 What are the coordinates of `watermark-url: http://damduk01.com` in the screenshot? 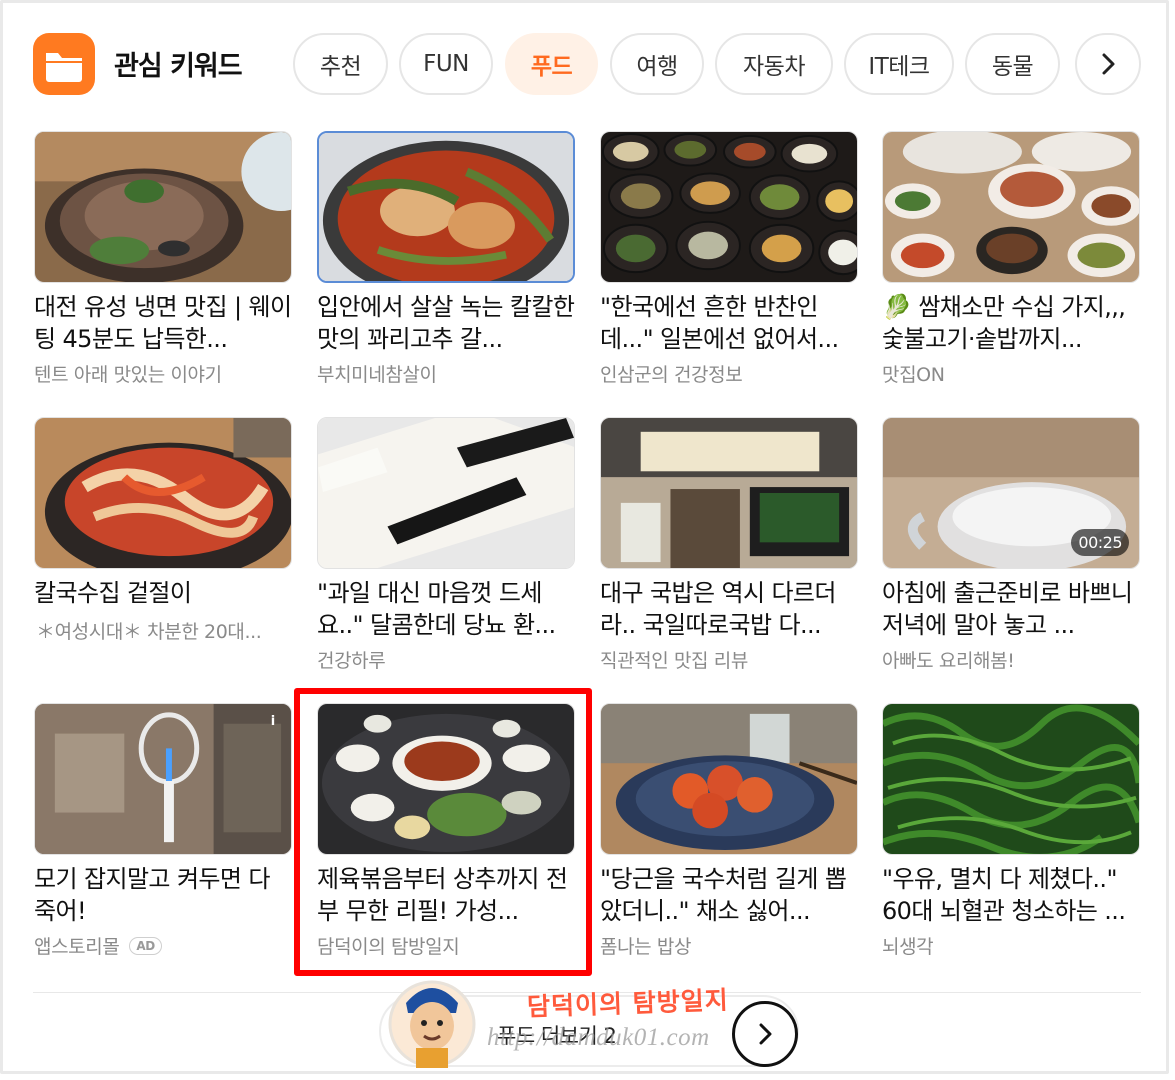 It's located at (598, 1037).